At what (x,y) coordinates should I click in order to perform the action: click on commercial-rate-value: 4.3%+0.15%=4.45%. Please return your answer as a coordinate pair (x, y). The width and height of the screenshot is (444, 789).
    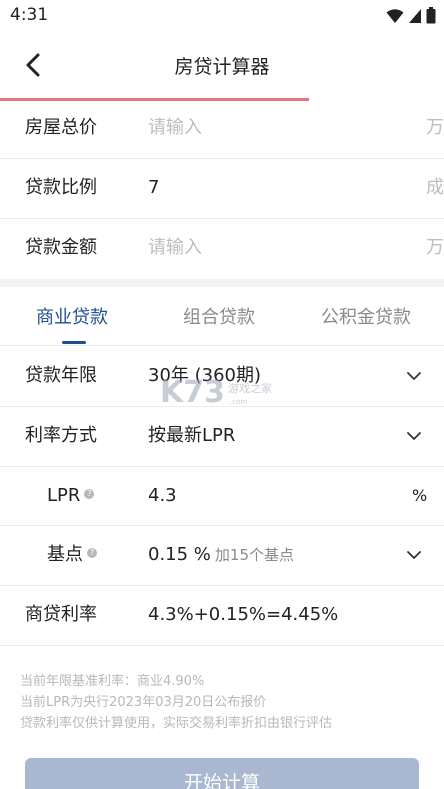
    Looking at the image, I should click on (243, 614).